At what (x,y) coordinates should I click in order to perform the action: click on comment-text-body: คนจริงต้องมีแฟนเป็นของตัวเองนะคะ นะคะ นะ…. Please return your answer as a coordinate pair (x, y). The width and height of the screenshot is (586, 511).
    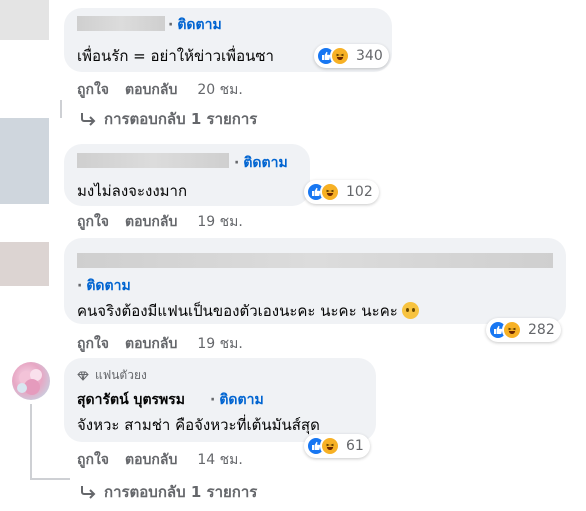
    Looking at the image, I should click on (237, 311).